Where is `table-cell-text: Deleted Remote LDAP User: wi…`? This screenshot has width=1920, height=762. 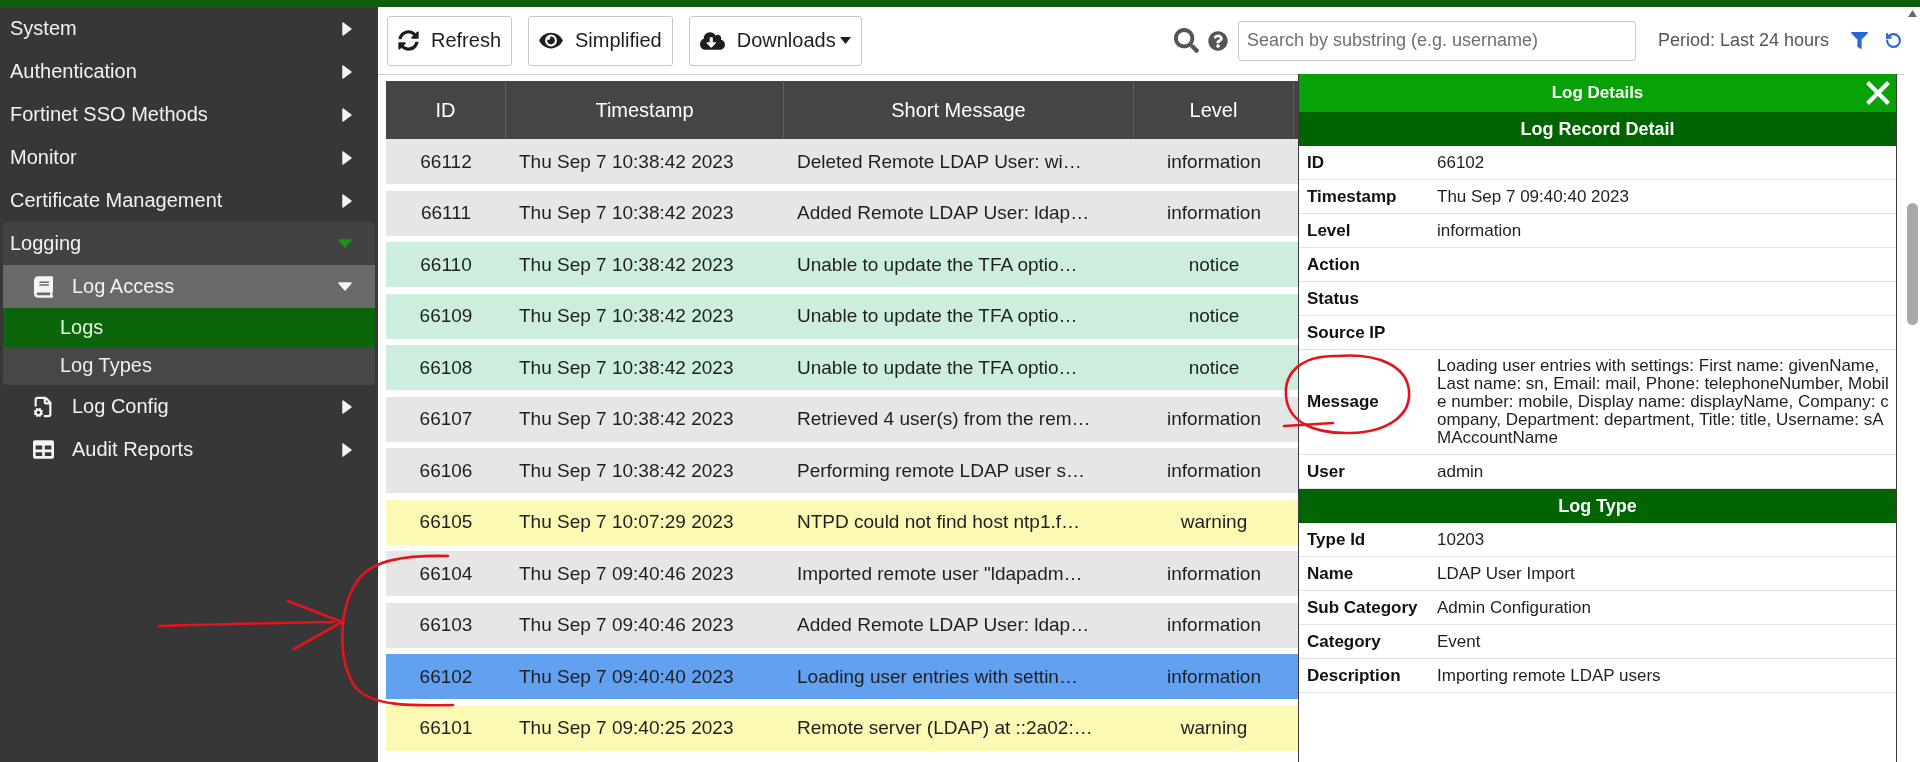 table-cell-text: Deleted Remote LDAP User: wi… is located at coordinates (939, 161).